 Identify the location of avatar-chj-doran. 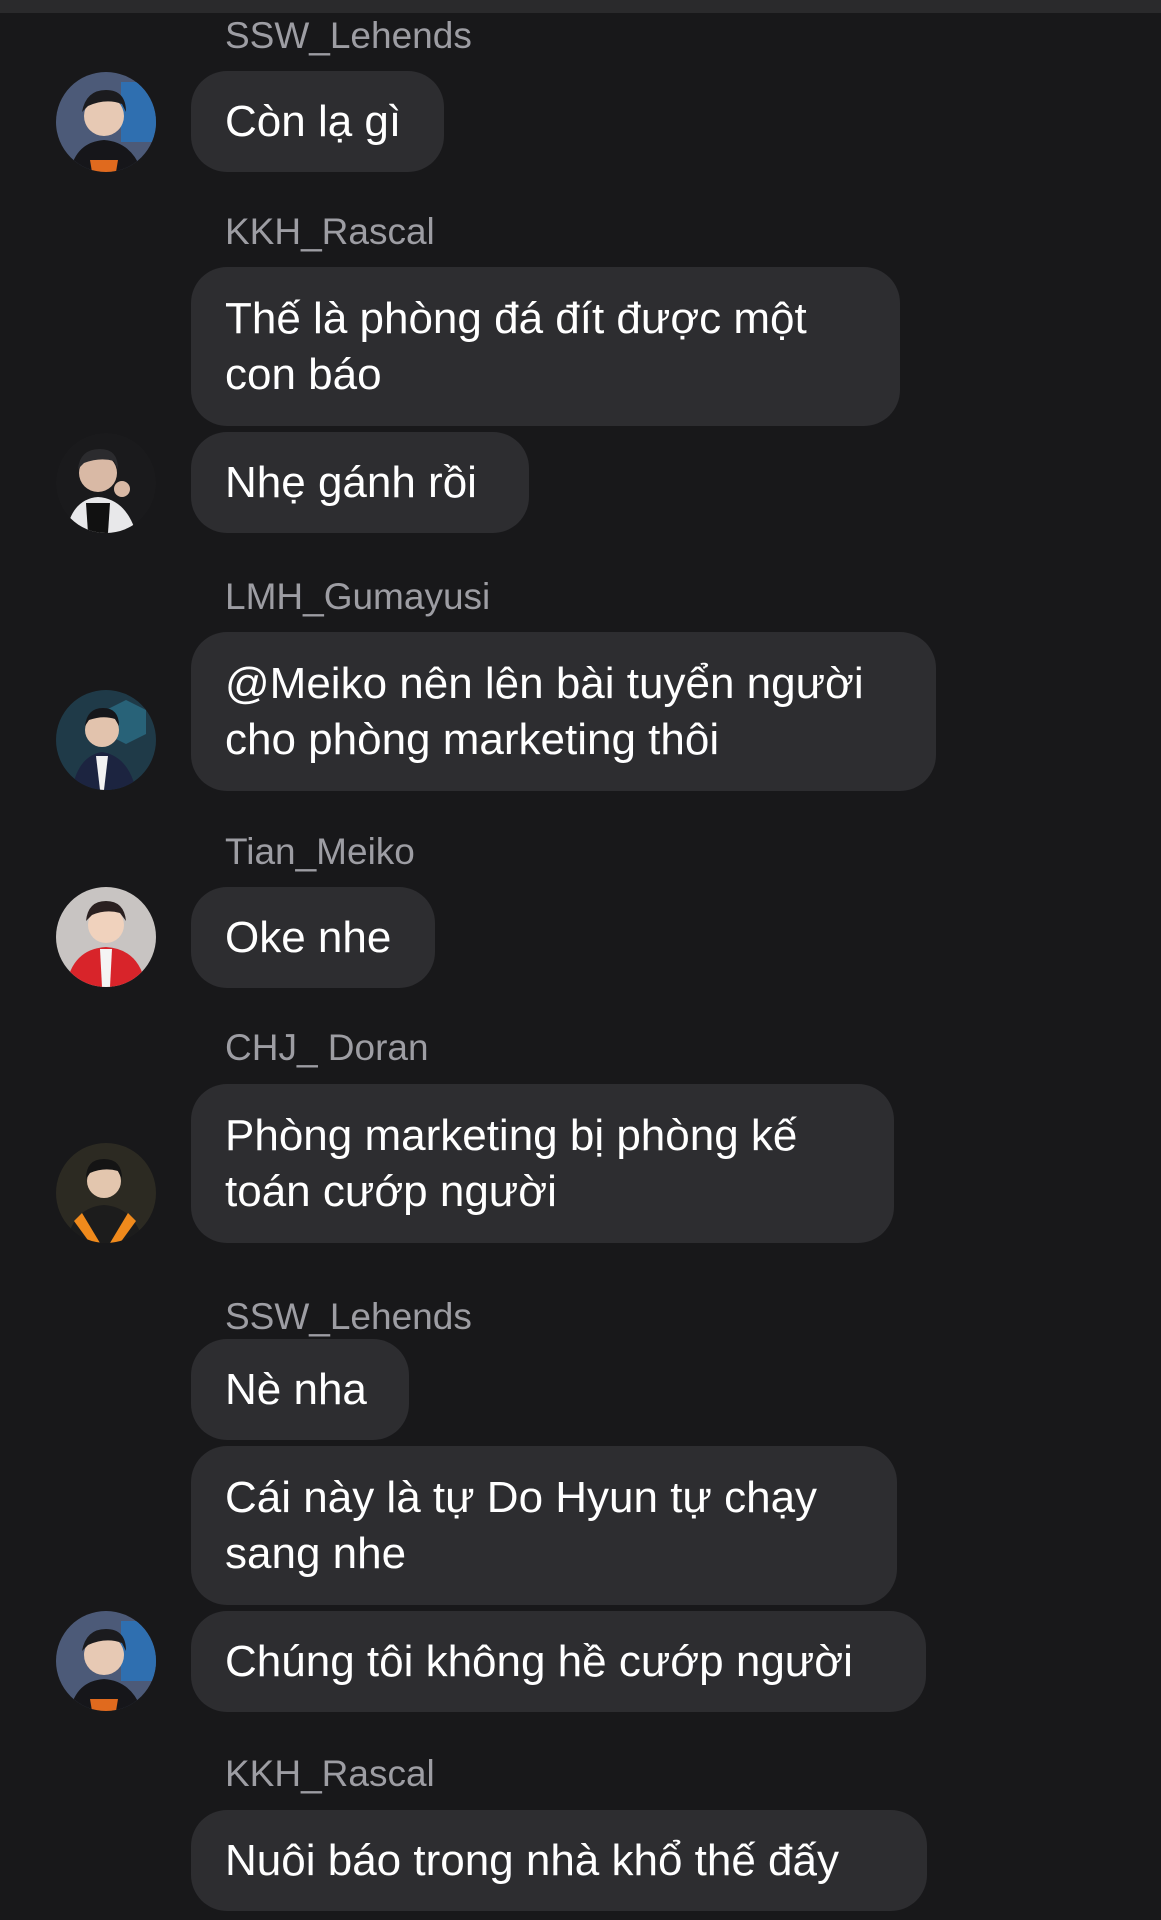
(106, 1193).